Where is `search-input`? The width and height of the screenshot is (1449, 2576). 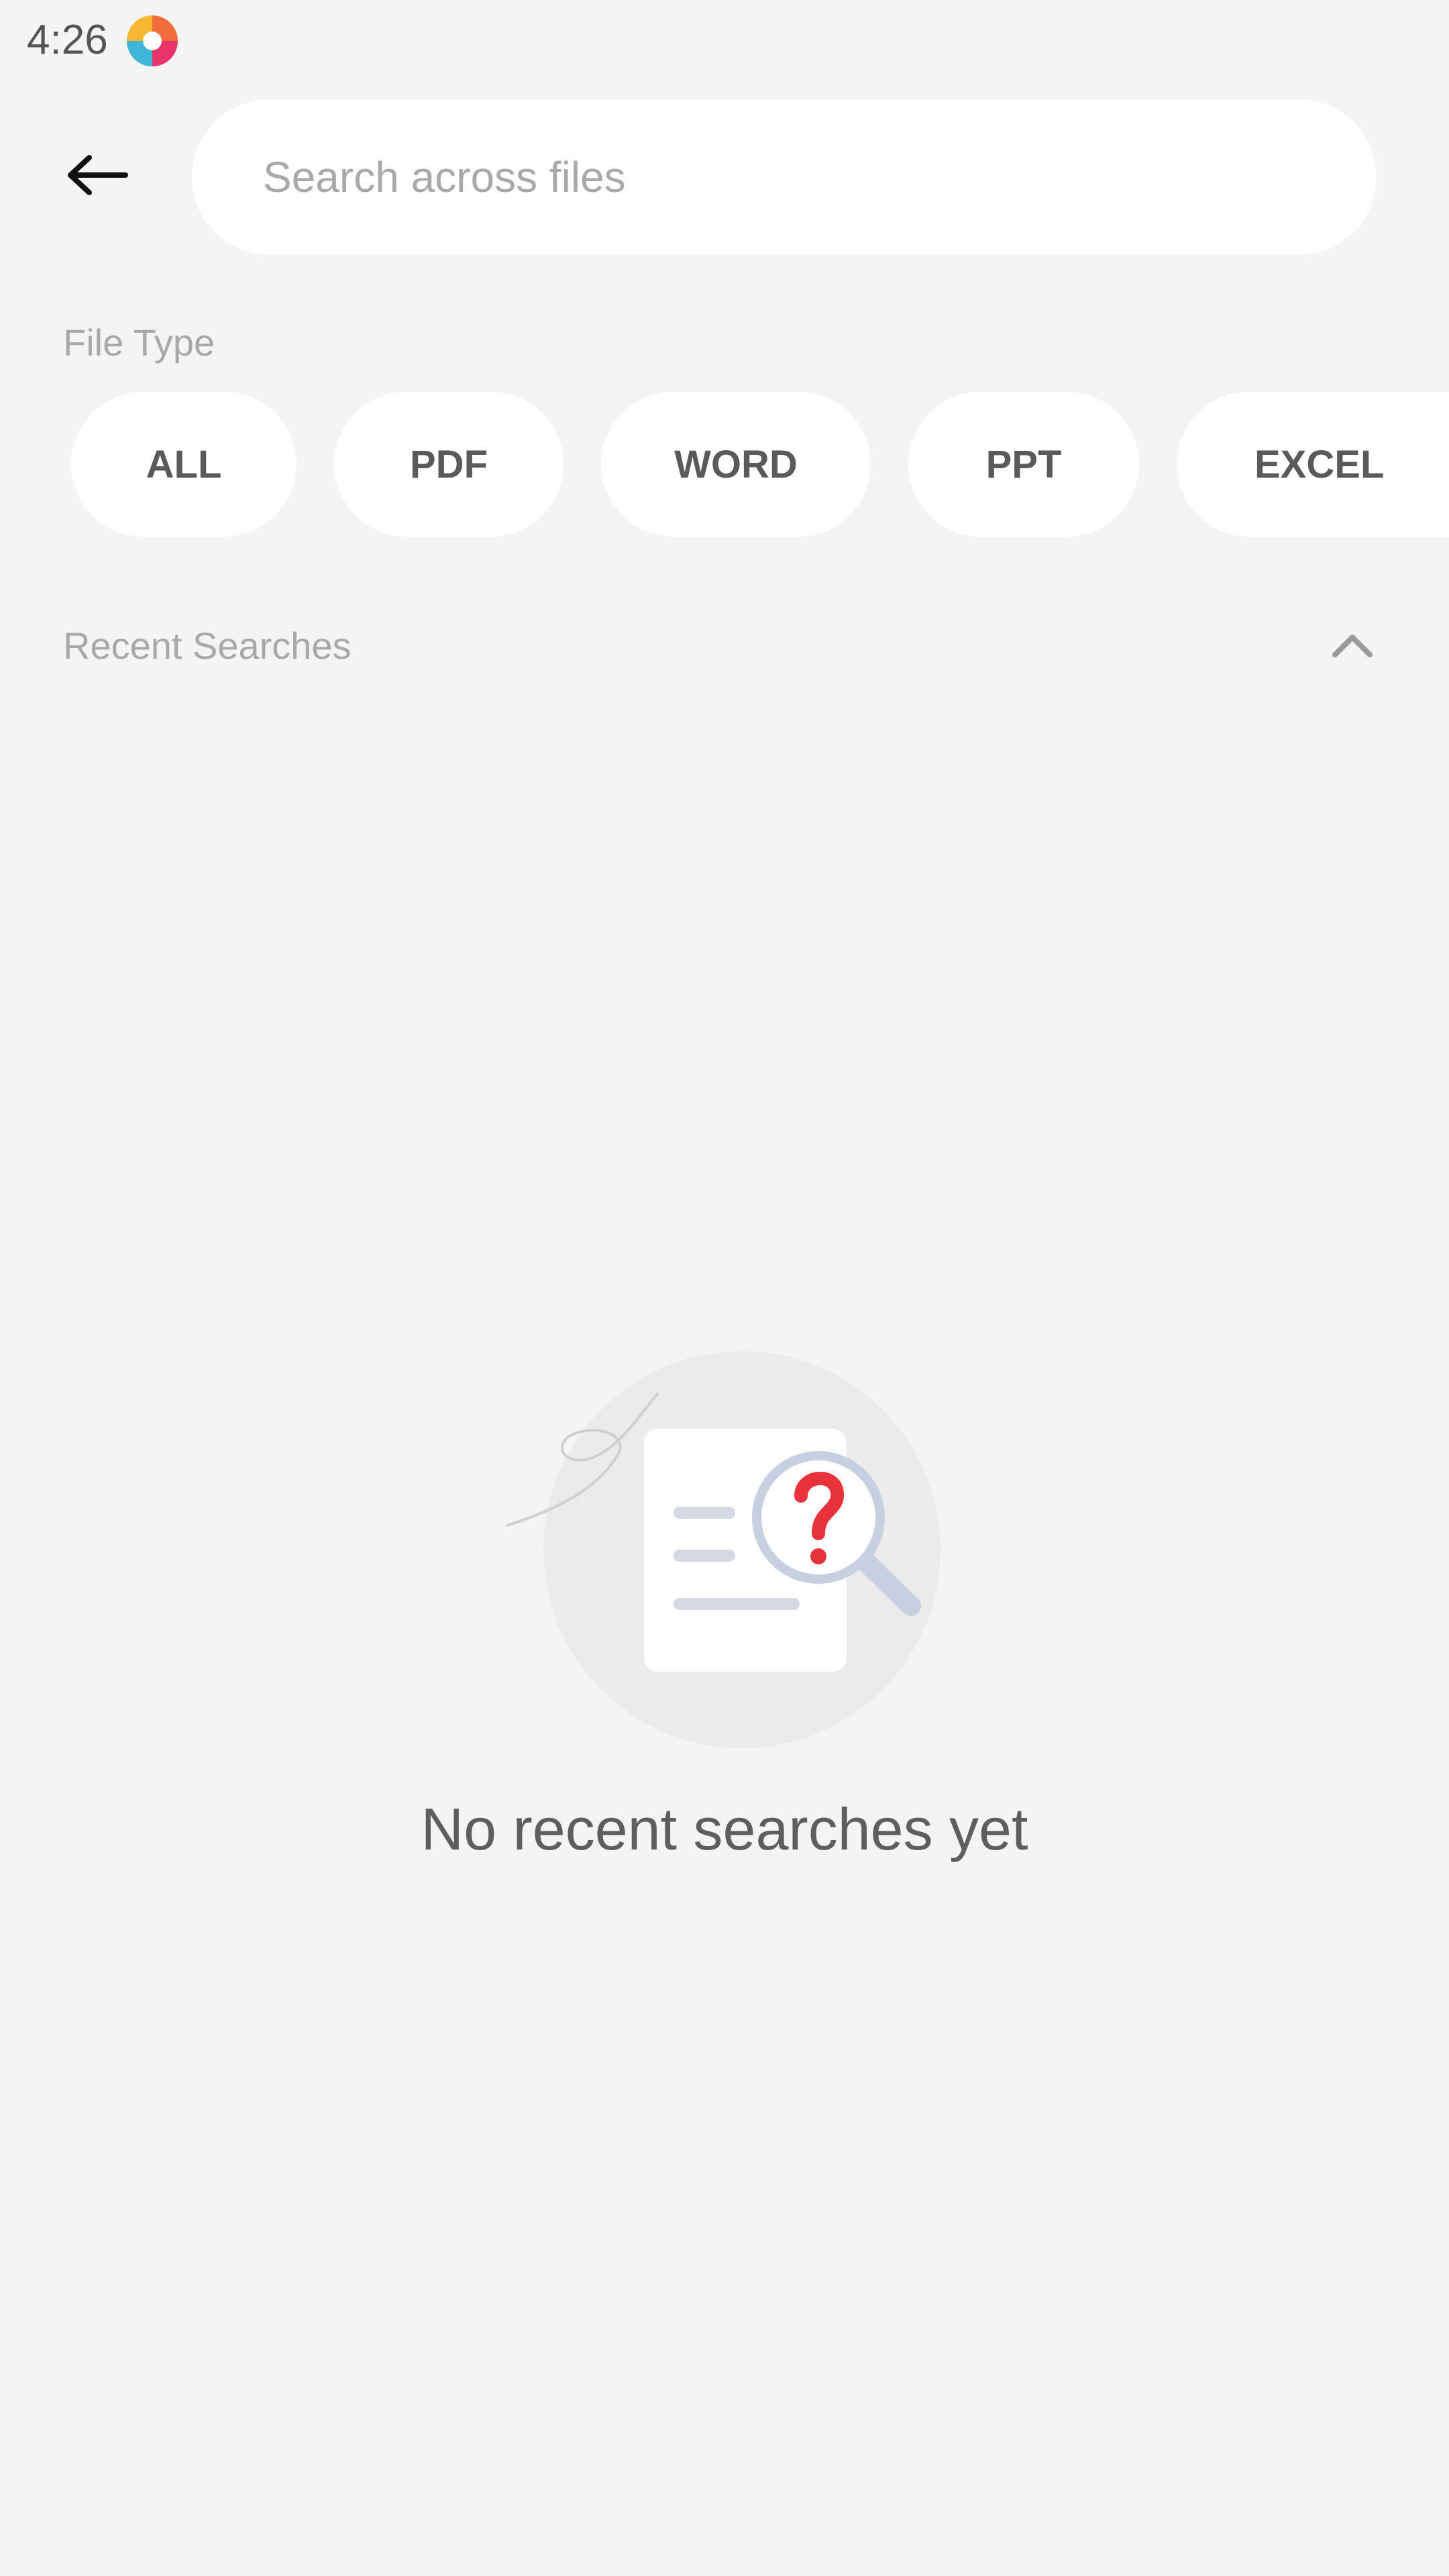 search-input is located at coordinates (786, 177).